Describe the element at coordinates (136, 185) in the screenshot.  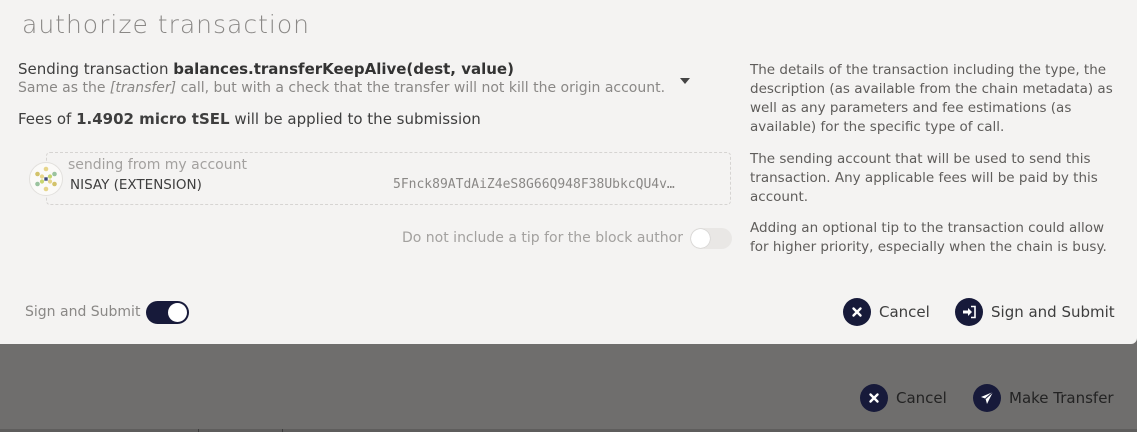
I see `account-name: NISAY (EXTENSION)` at that location.